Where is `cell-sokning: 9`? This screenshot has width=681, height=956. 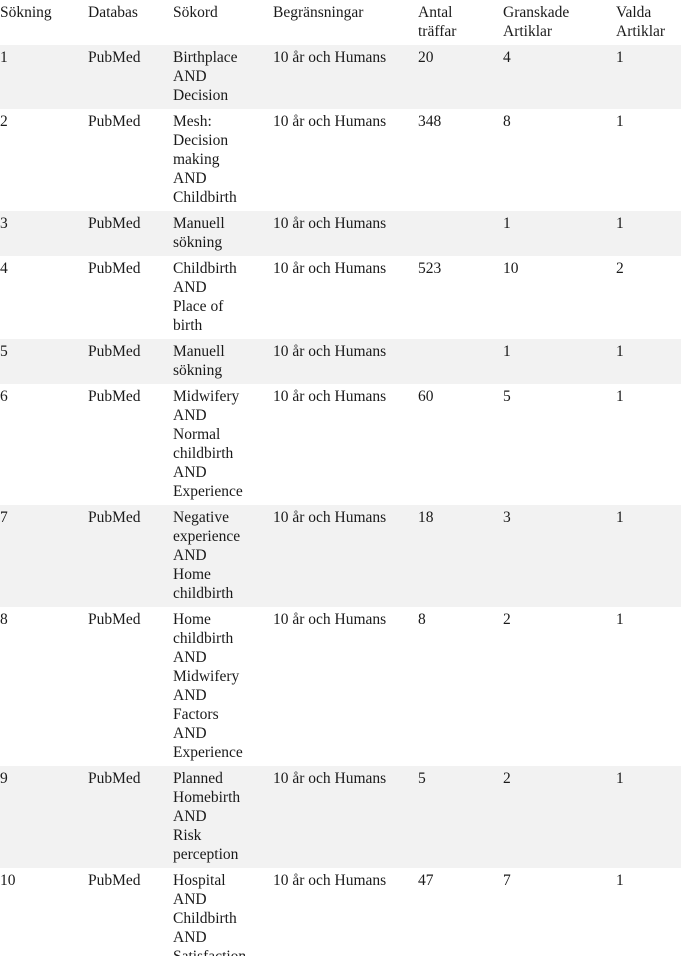 cell-sokning: 9 is located at coordinates (40, 817).